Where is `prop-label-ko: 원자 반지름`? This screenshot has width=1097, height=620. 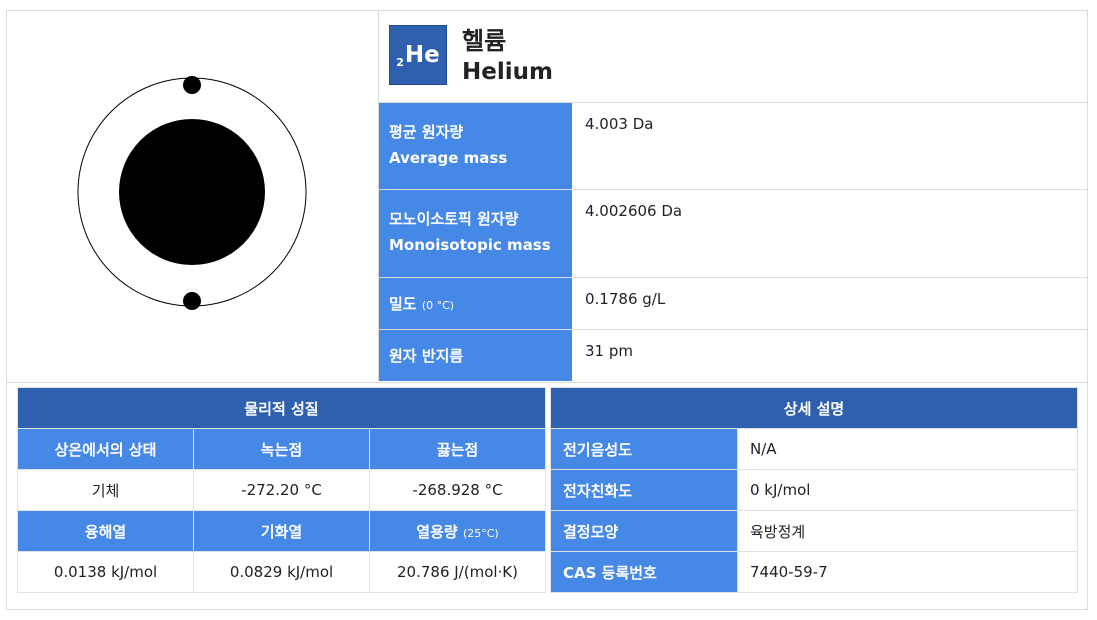
prop-label-ko: 원자 반지름 is located at coordinates (426, 356).